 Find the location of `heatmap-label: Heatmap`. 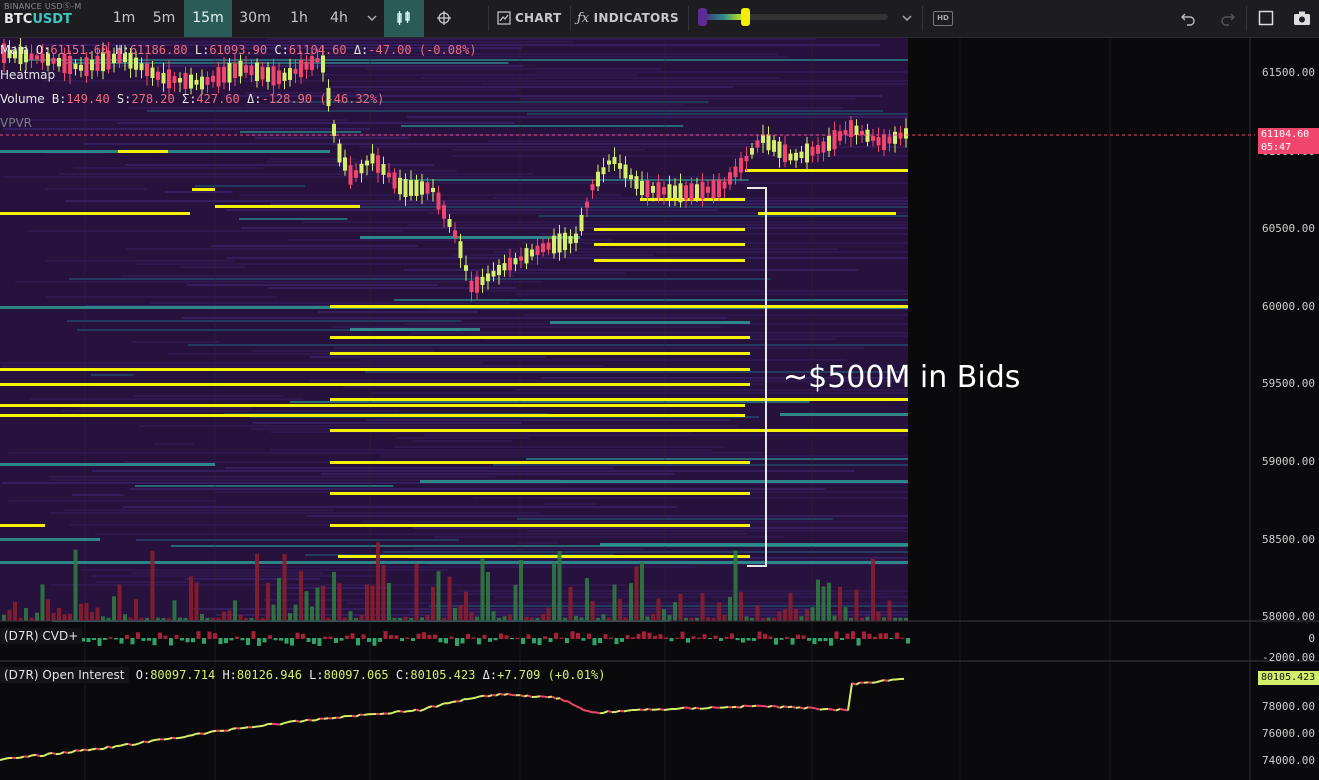

heatmap-label: Heatmap is located at coordinates (27, 75).